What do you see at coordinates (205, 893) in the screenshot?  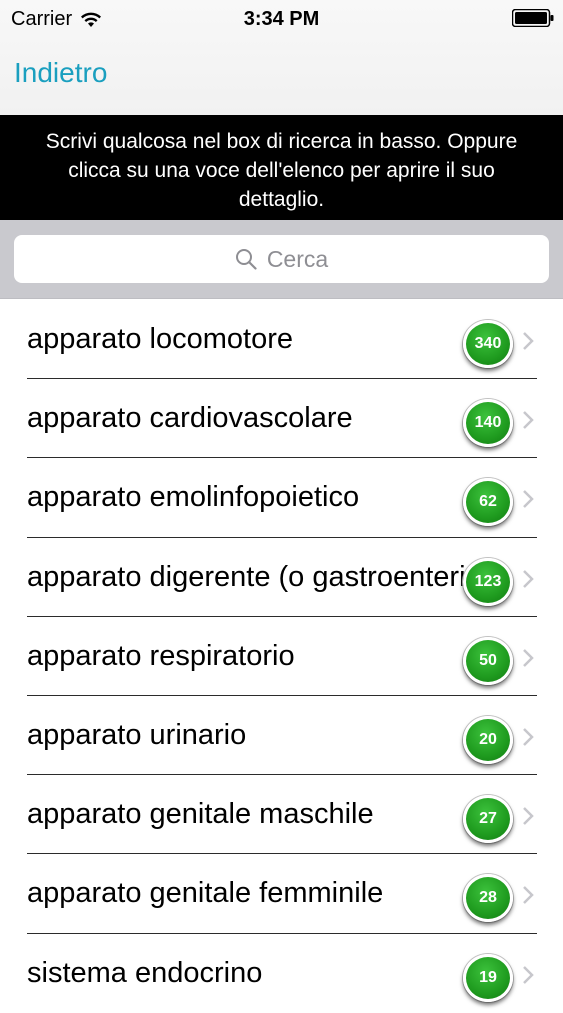 I see `list-item-label: apparato genitale femminile` at bounding box center [205, 893].